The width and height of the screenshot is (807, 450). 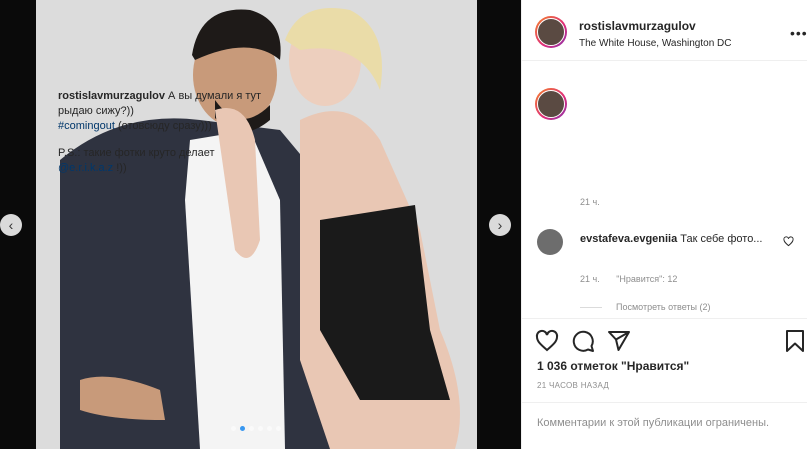 I want to click on posted-time: 21 ЧАСОВ НАЗАД, so click(x=573, y=385).